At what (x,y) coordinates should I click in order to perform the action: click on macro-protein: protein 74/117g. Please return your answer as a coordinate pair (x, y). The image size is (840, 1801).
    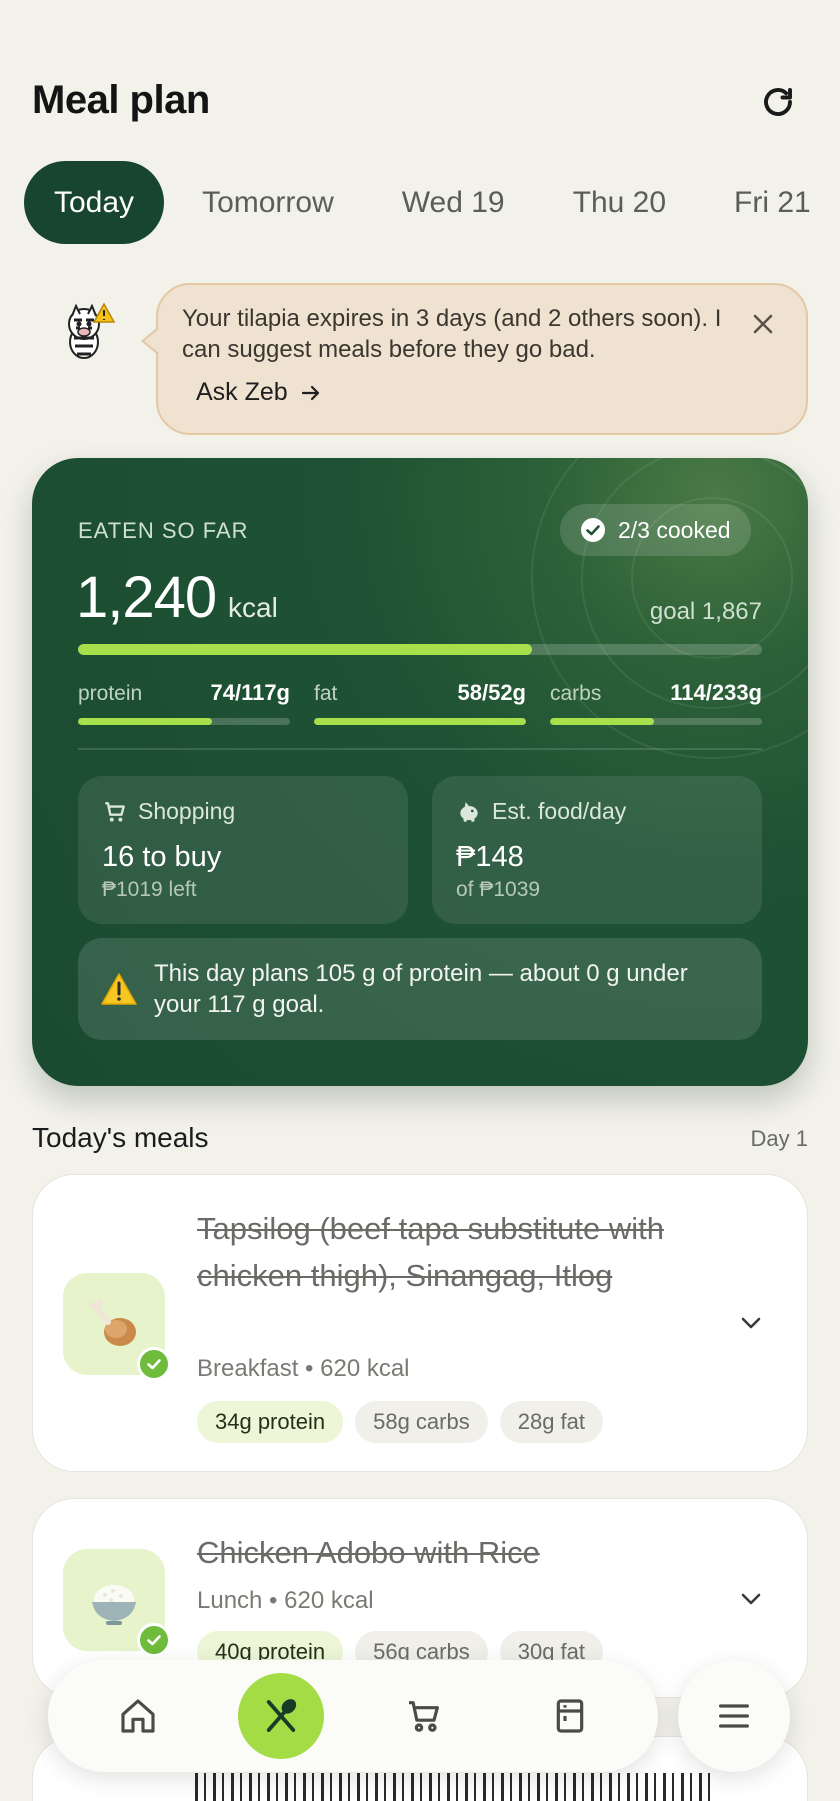
    Looking at the image, I should click on (184, 702).